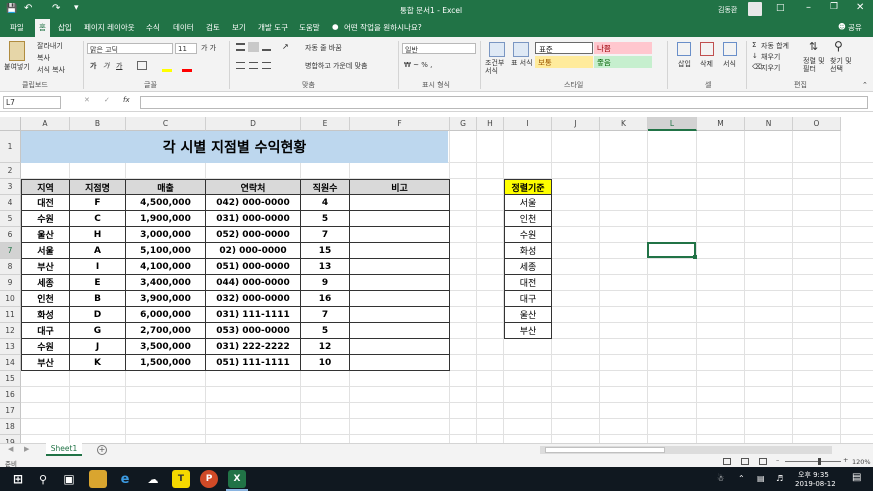 Image resolution: width=873 pixels, height=491 pixels. I want to click on row-header: 12, so click(10, 331).